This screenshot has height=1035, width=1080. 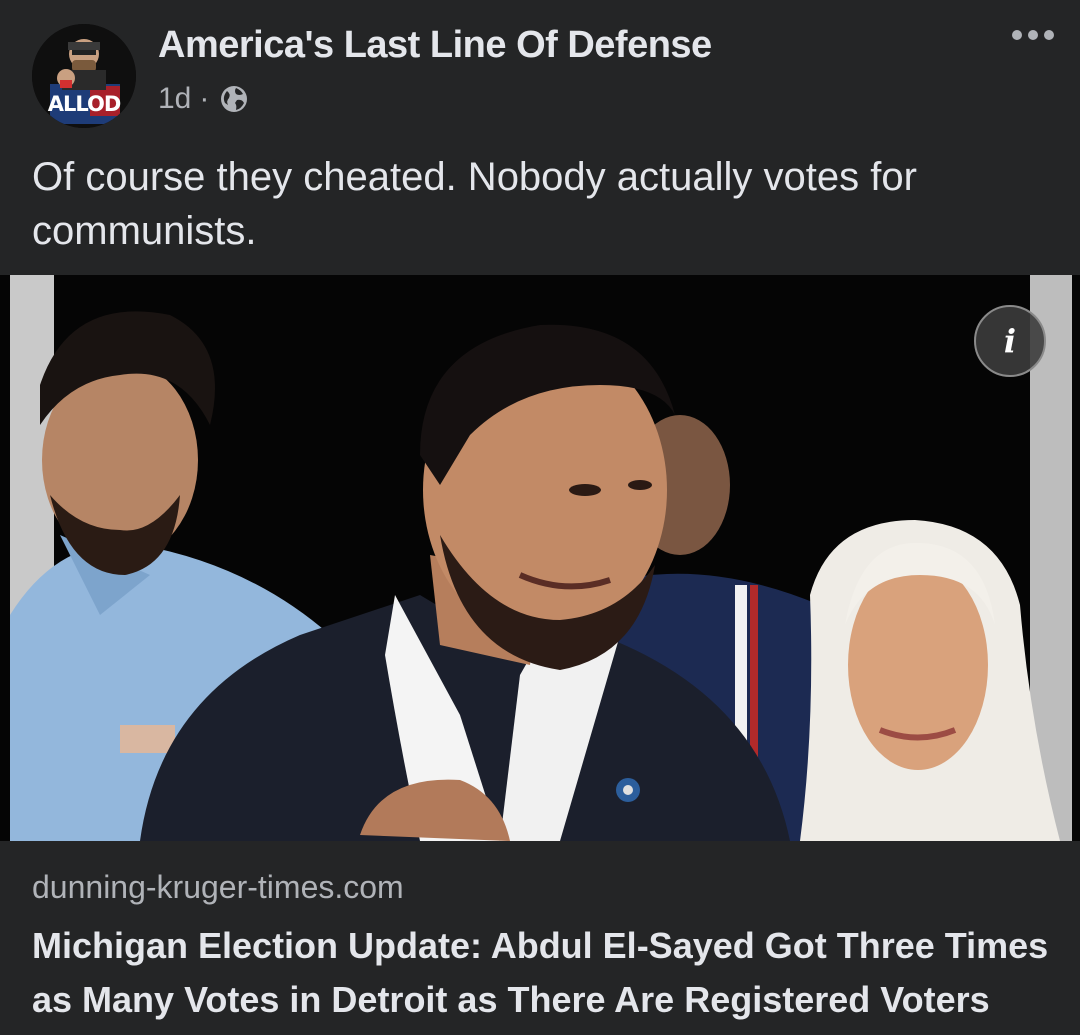 I want to click on post-timestamp: 1d, so click(x=174, y=99).